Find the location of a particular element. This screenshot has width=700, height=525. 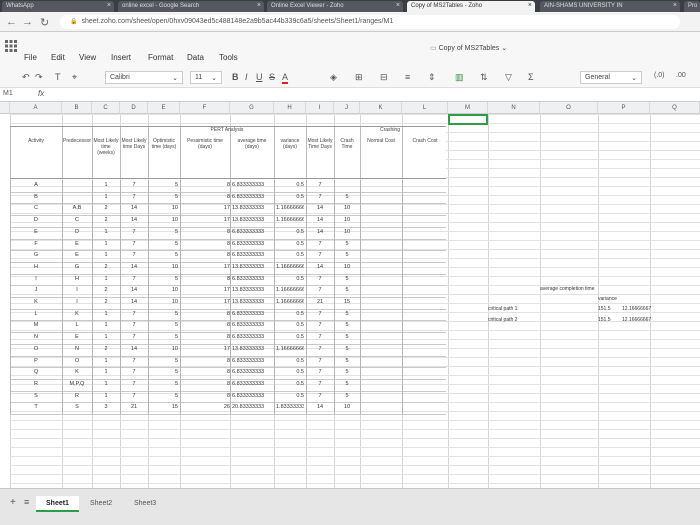

table-cell: 13.83333333 is located at coordinates (252, 349).